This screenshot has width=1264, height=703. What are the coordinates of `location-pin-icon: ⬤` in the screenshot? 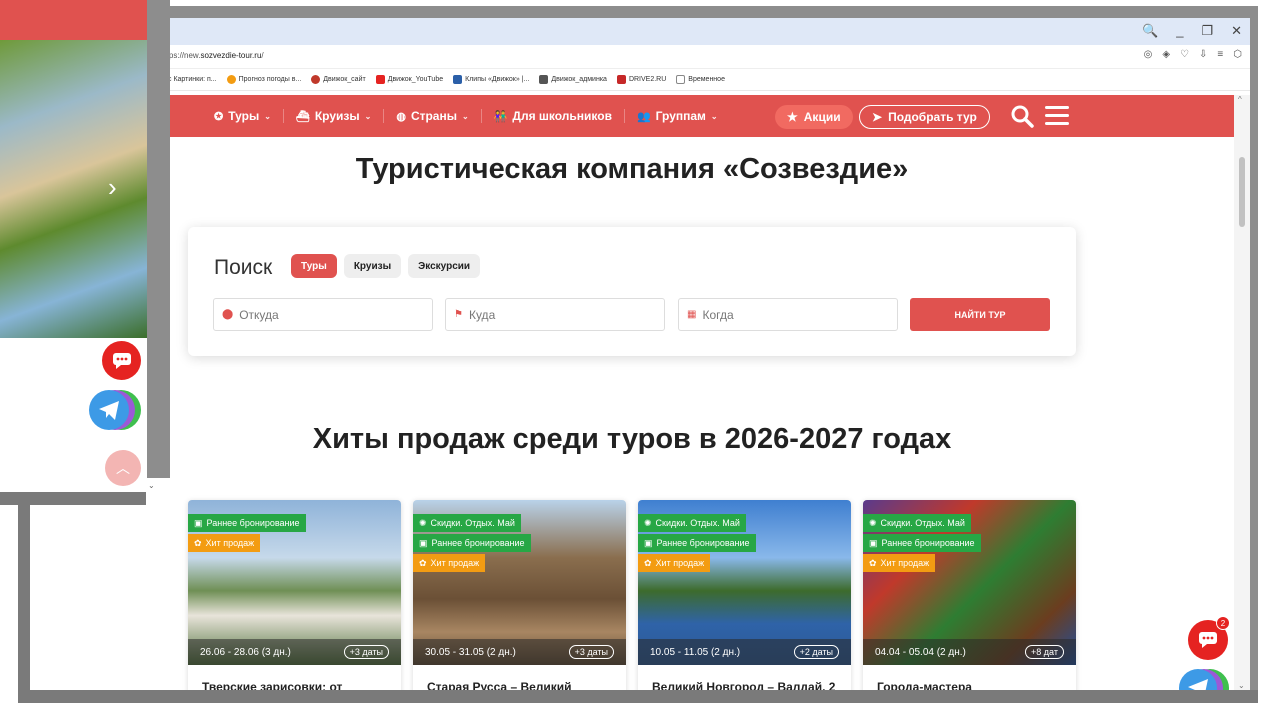 It's located at (228, 314).